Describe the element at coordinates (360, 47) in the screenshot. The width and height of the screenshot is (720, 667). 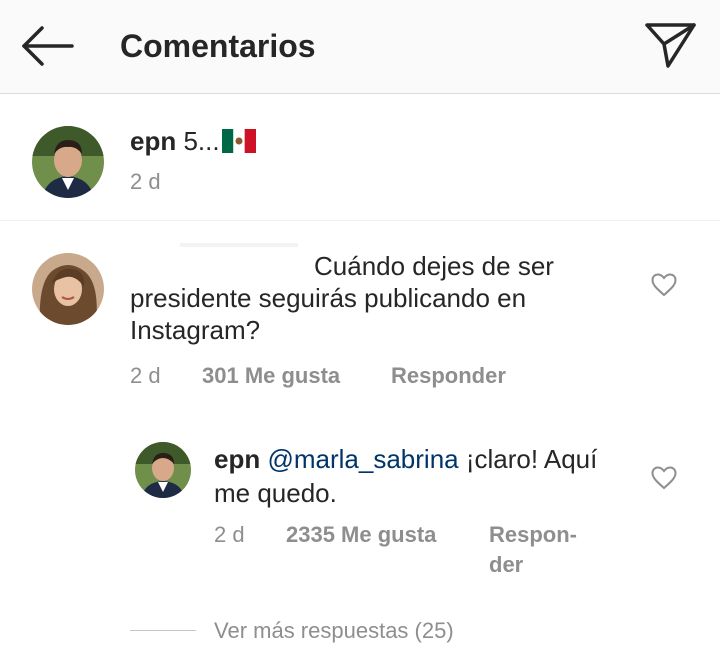
I see `top-bar: Comentarios` at that location.